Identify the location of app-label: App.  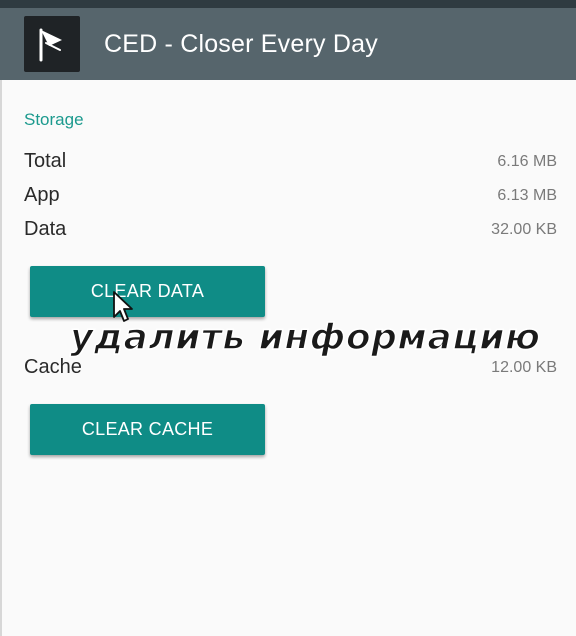
(42, 195).